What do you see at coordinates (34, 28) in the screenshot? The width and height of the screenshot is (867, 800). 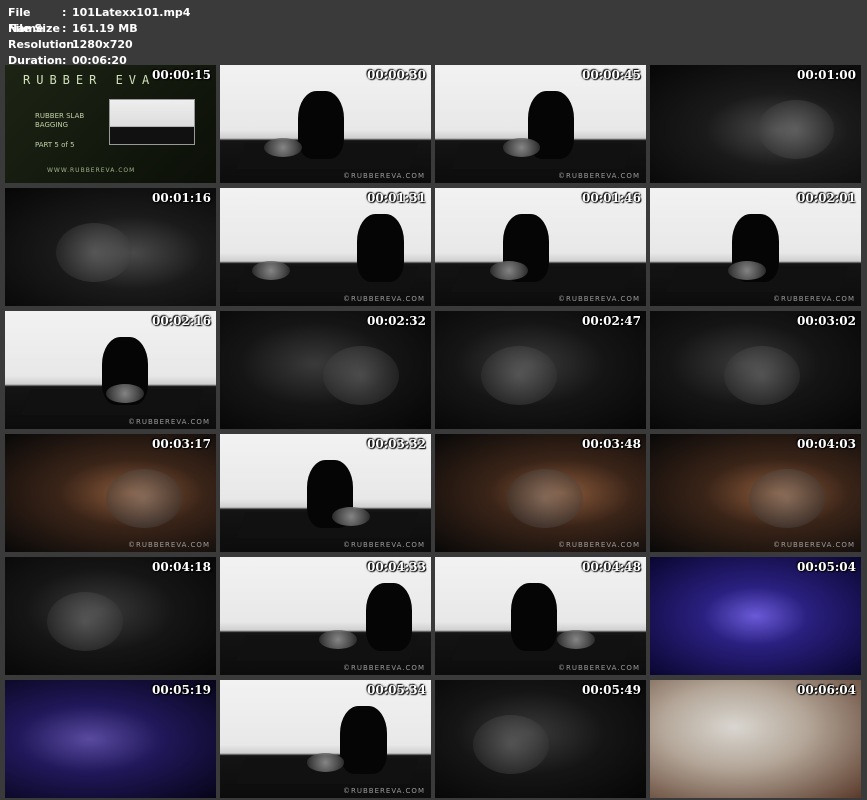 I see `file-size-label: File Size` at bounding box center [34, 28].